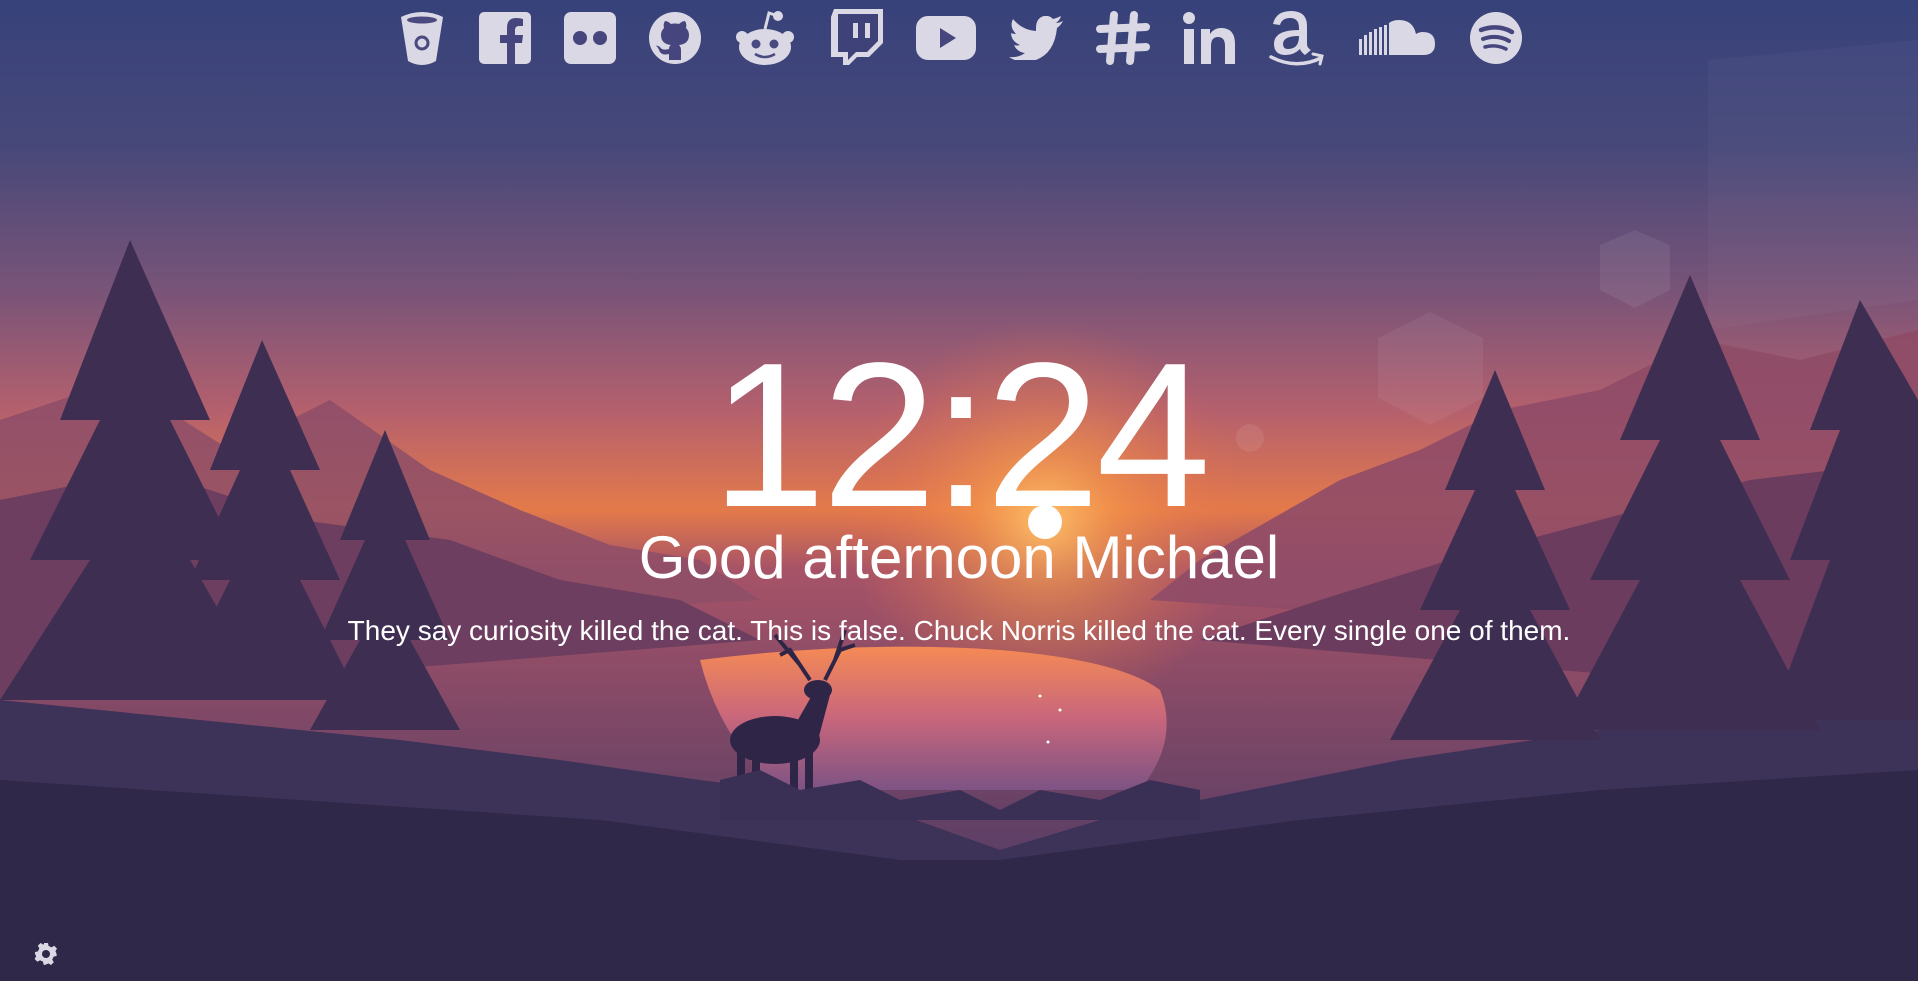 The height and width of the screenshot is (981, 1918). What do you see at coordinates (856, 38) in the screenshot?
I see `twitch-icon` at bounding box center [856, 38].